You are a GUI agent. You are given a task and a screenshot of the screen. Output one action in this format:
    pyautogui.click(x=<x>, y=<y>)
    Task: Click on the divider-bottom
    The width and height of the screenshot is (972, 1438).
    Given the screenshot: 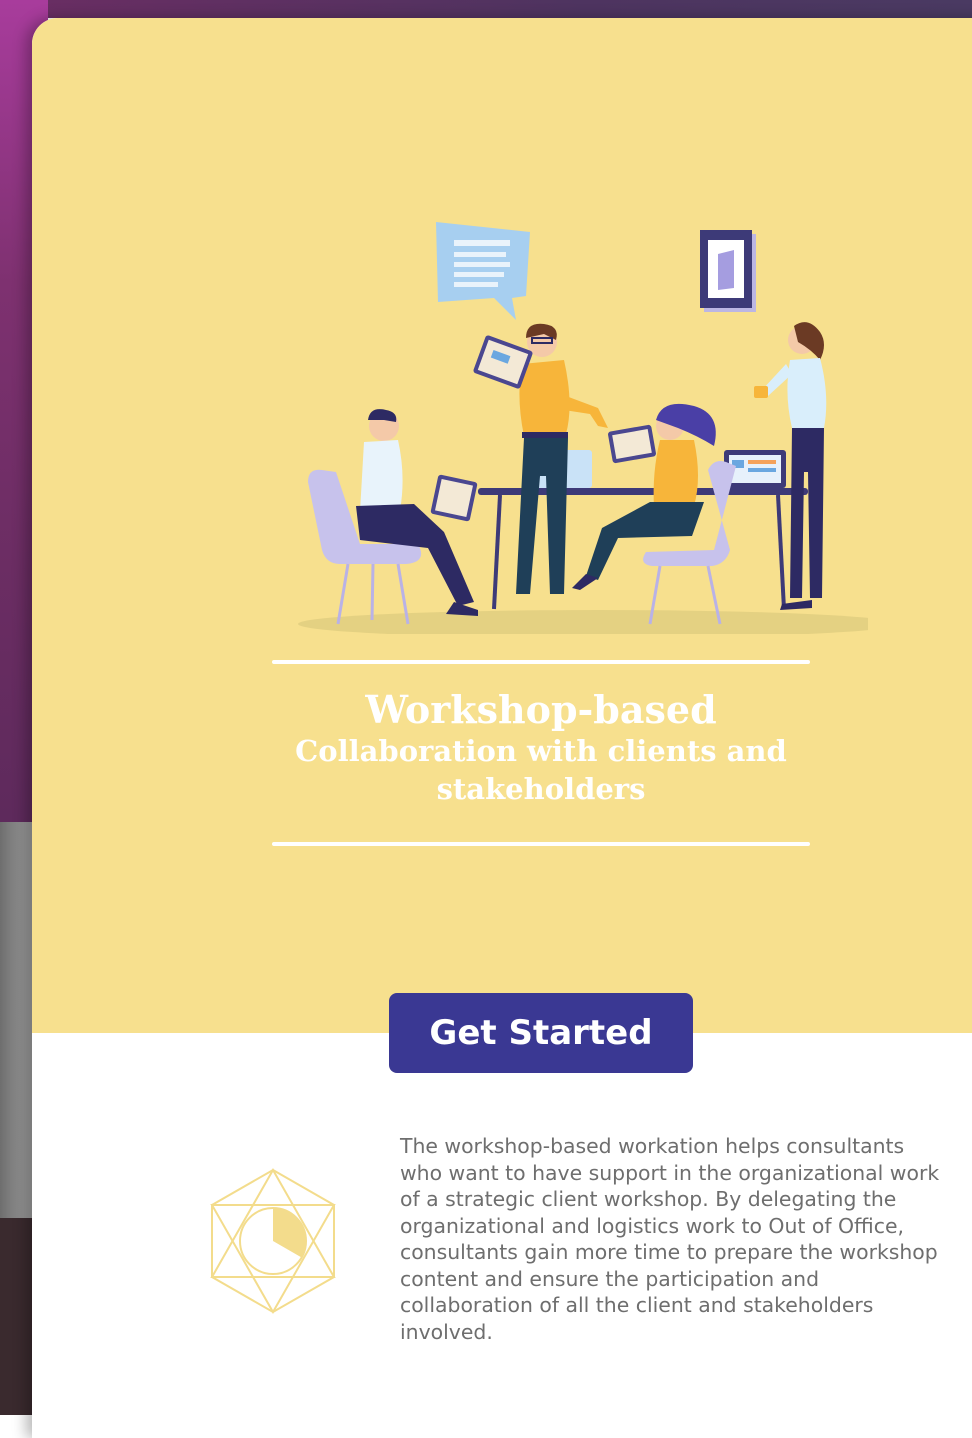 What is the action you would take?
    pyautogui.click(x=541, y=844)
    